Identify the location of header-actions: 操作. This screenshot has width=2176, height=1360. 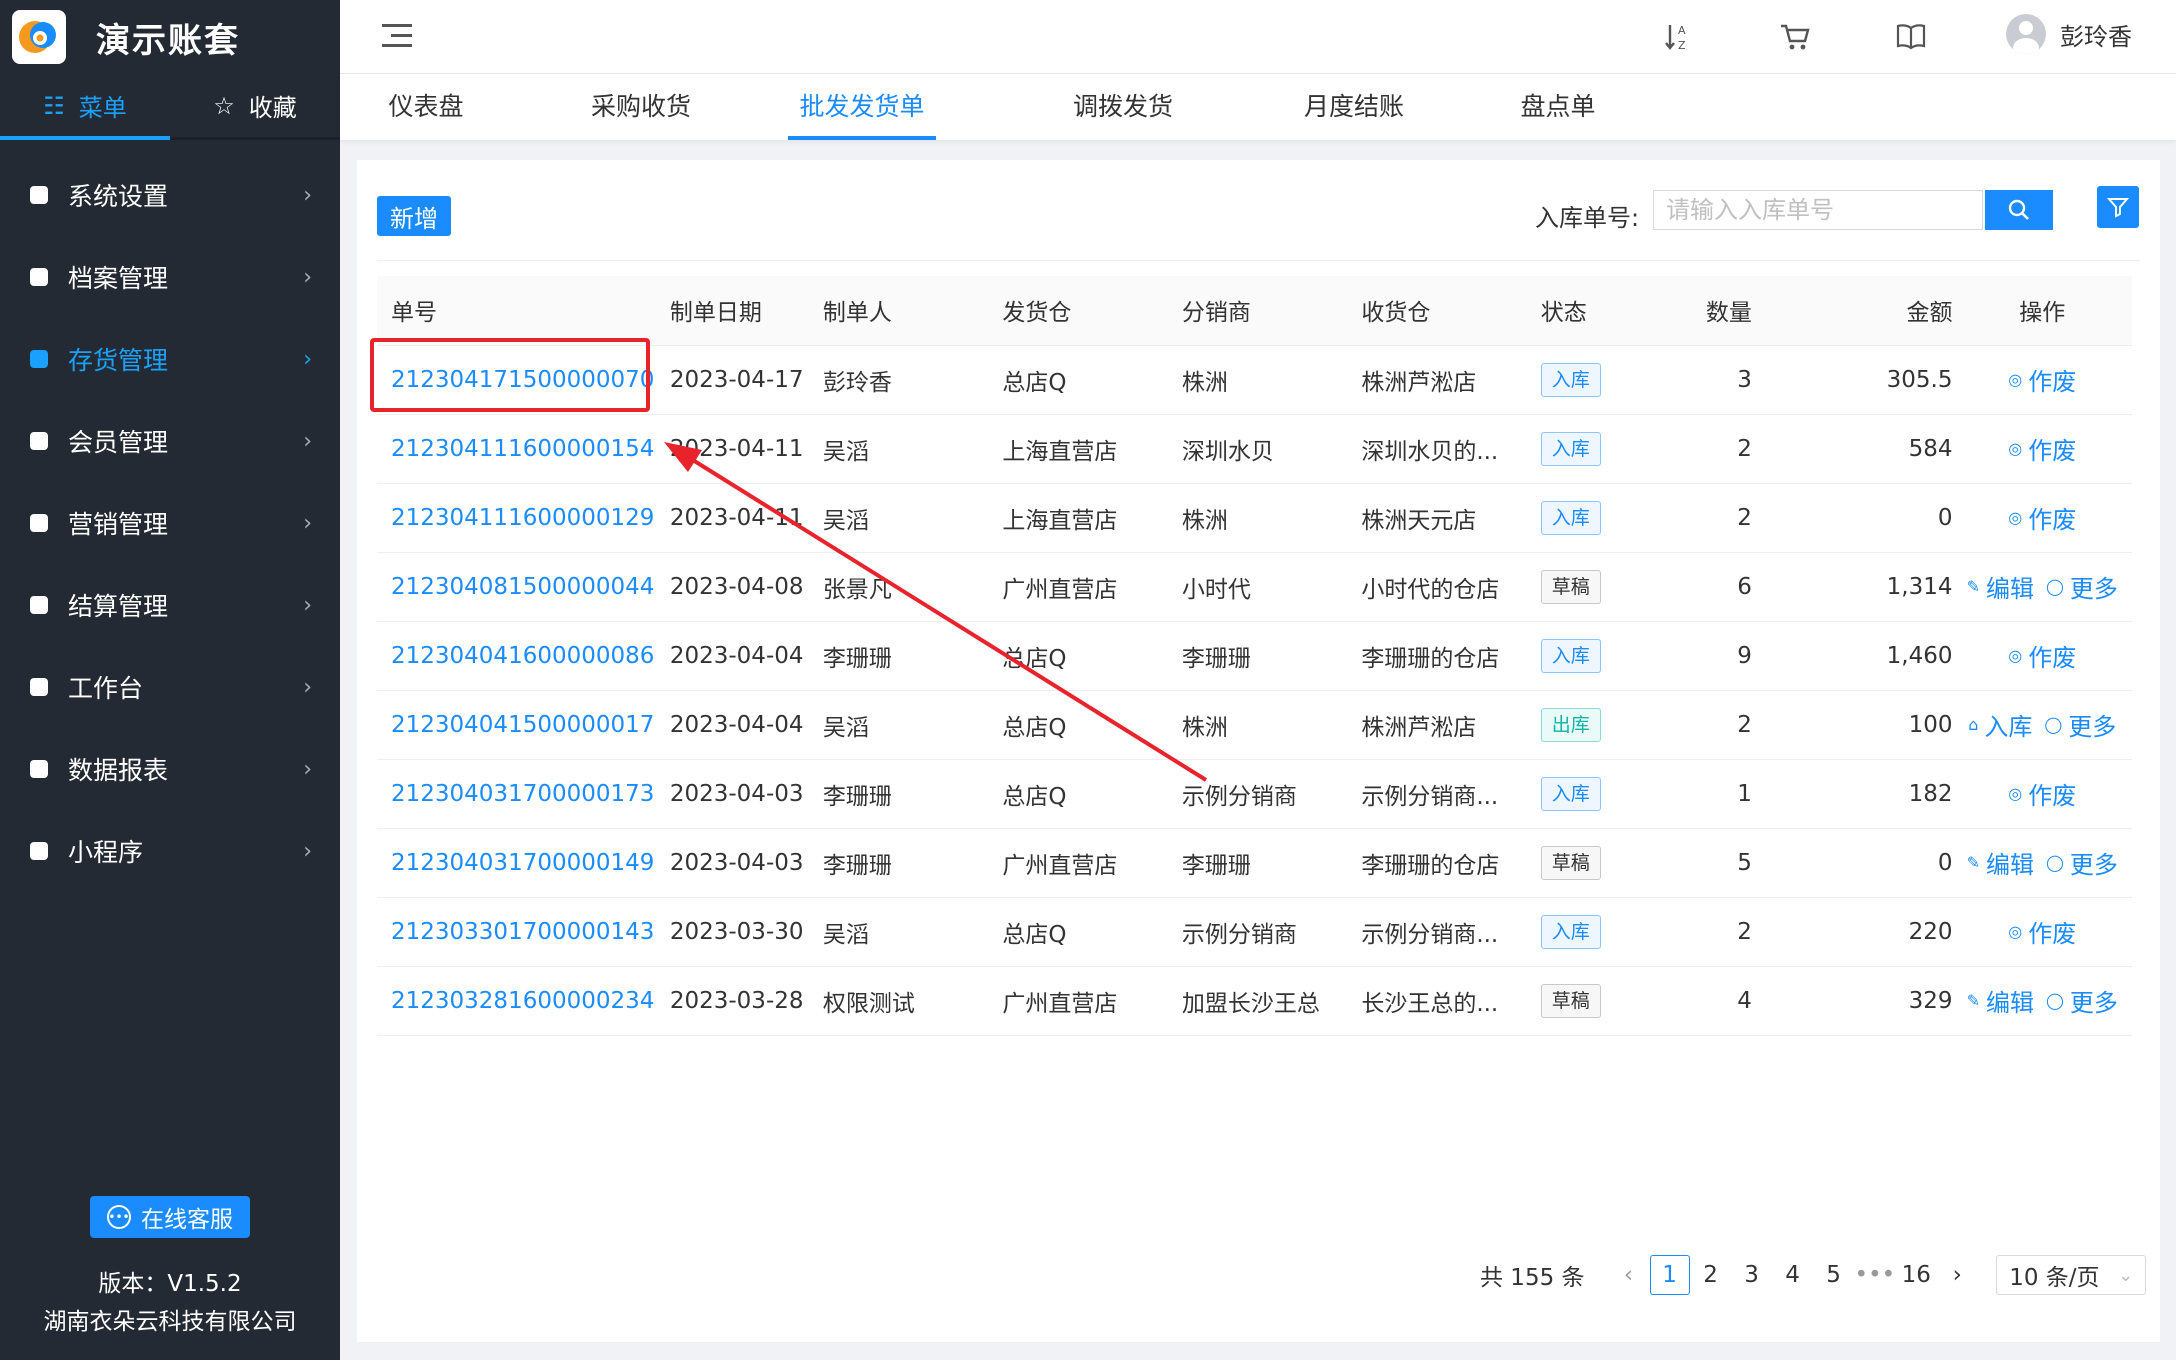
(2042, 311).